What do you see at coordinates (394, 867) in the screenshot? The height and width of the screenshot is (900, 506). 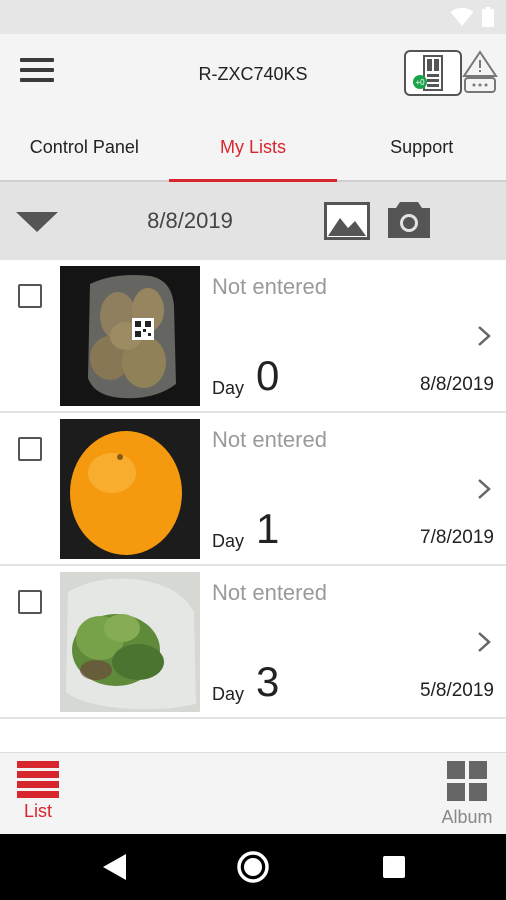 I see `recents-icon` at bounding box center [394, 867].